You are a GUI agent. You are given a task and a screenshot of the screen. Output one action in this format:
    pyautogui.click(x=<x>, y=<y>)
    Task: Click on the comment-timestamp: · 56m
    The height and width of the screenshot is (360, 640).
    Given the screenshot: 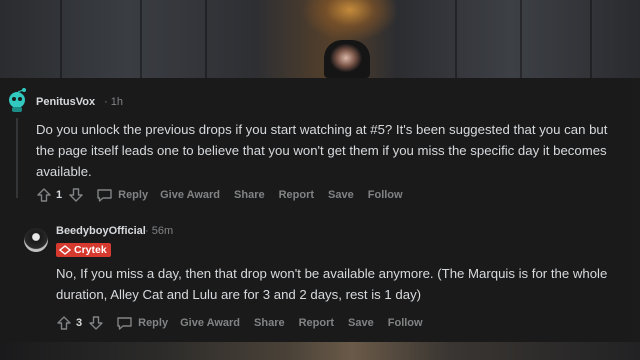 What is the action you would take?
    pyautogui.click(x=159, y=231)
    